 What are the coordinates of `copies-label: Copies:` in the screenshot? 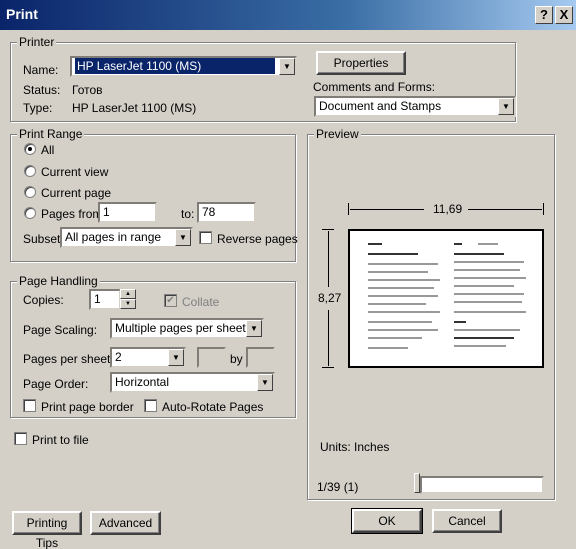 It's located at (43, 300).